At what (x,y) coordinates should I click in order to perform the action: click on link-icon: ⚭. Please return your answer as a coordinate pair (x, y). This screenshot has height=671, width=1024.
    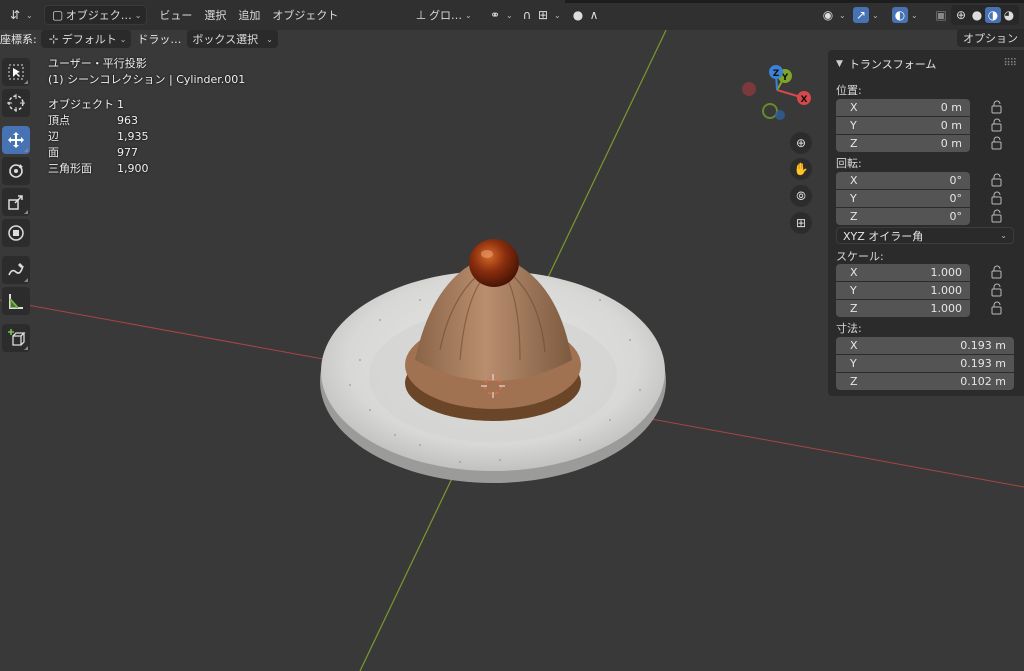
    Looking at the image, I should click on (495, 15).